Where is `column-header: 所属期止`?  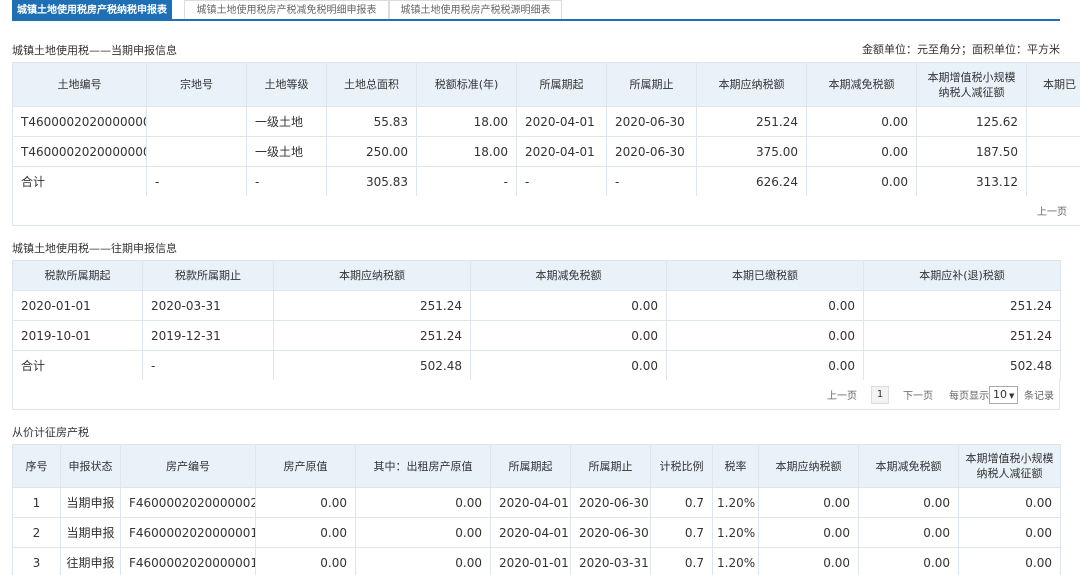
column-header: 所属期止 is located at coordinates (610, 466).